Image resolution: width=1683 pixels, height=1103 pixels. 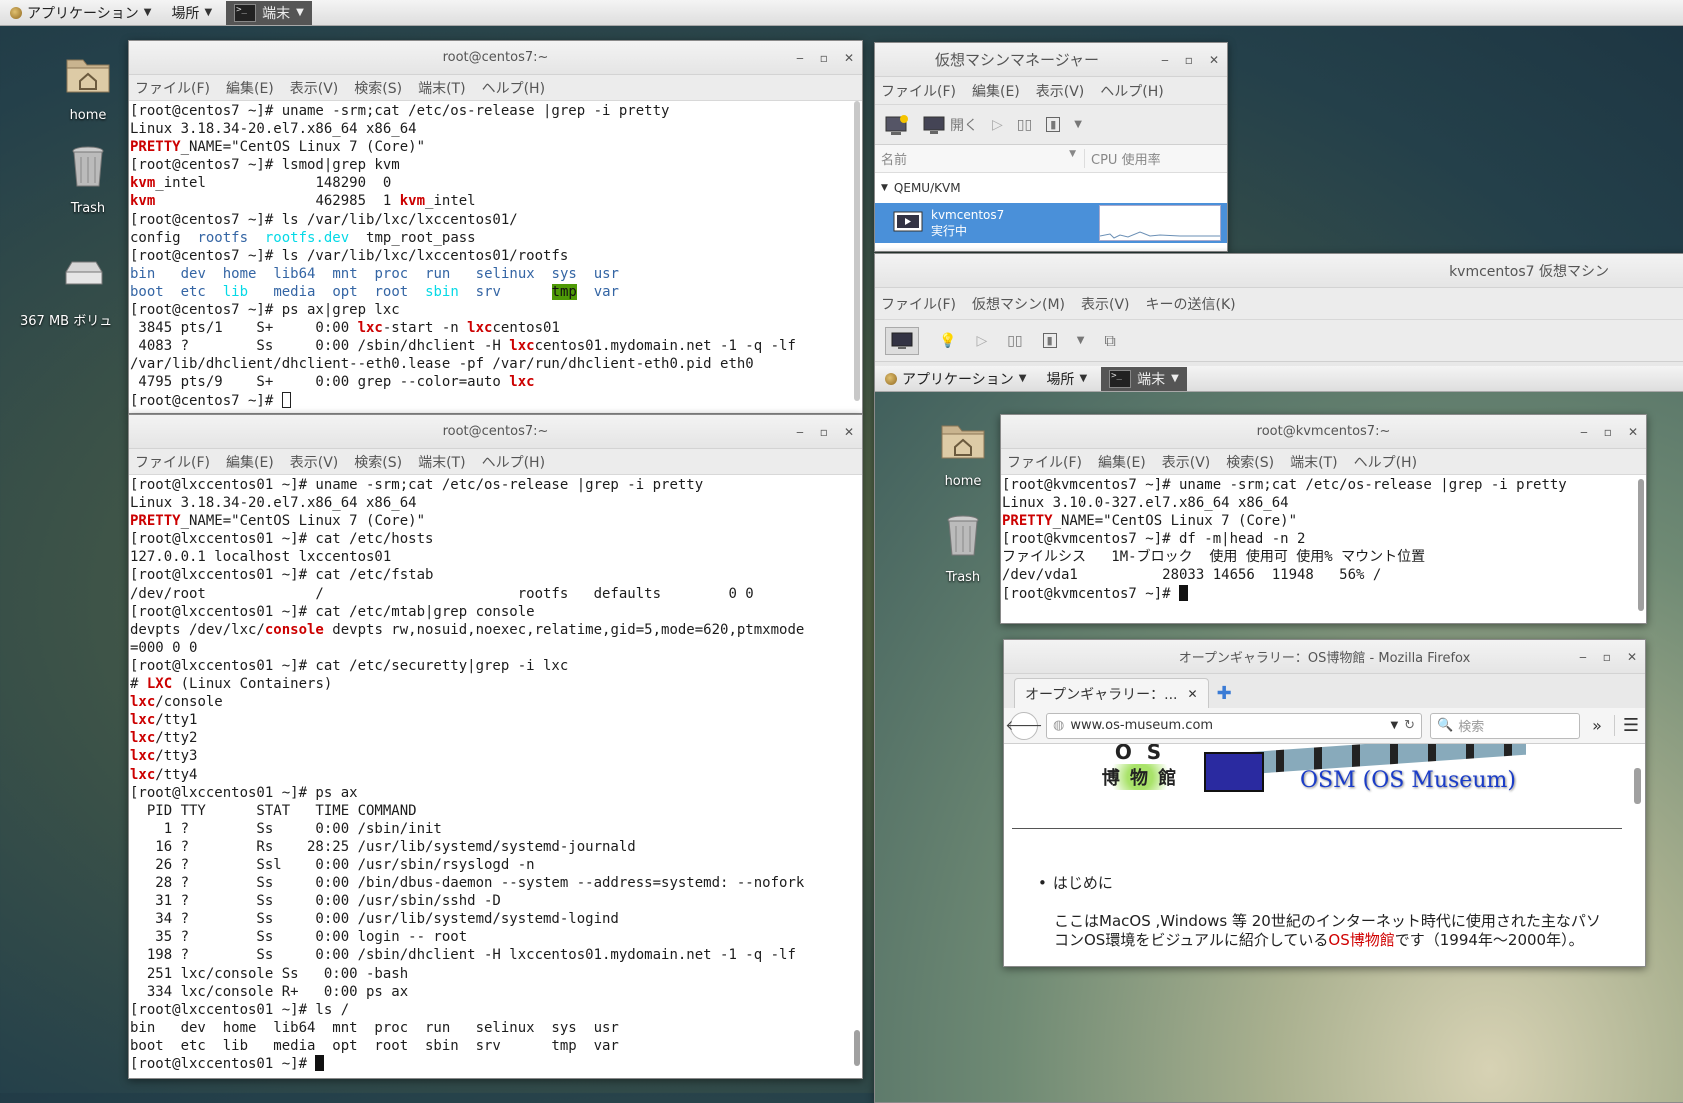 I want to click on new-vm-button, so click(x=897, y=125).